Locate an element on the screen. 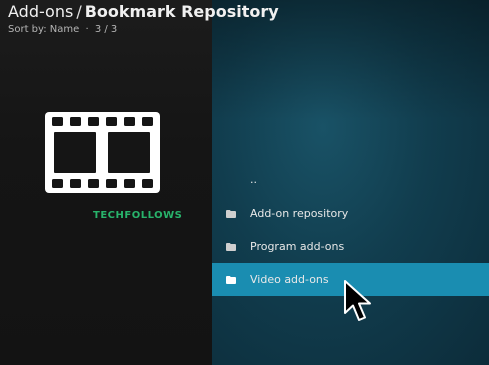 This screenshot has height=365, width=489. list-item-label: Add-on repository is located at coordinates (299, 213).